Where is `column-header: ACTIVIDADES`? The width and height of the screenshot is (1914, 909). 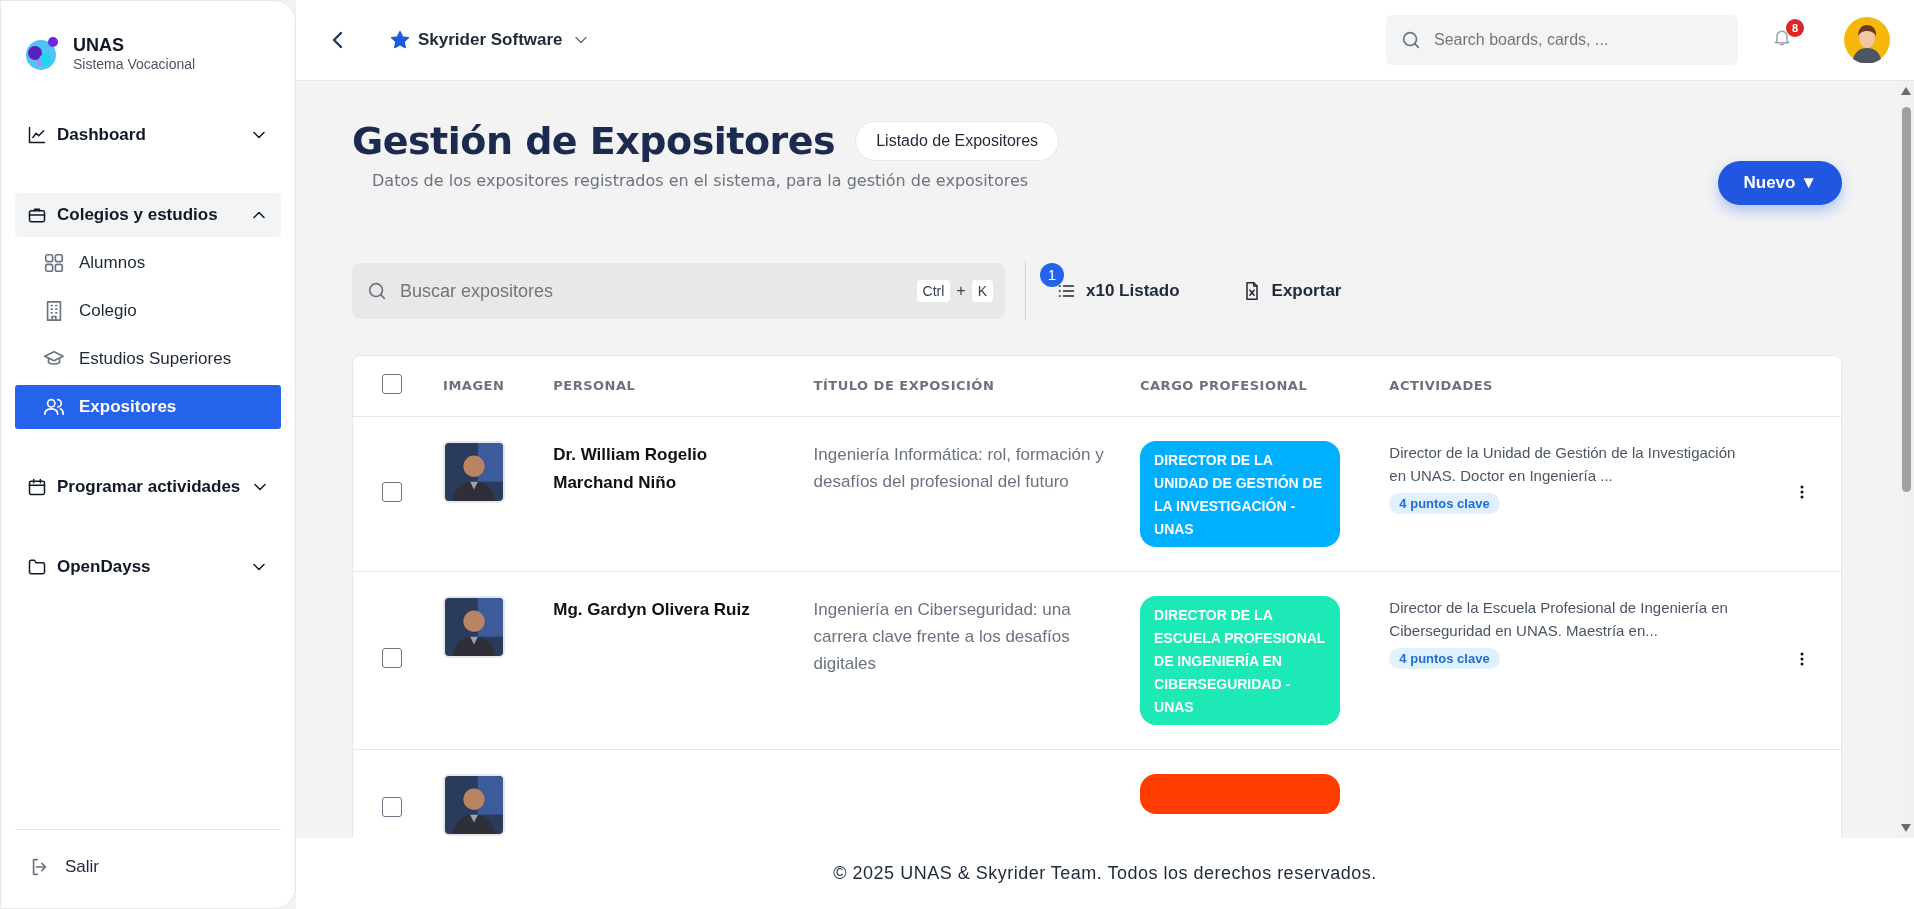
column-header: ACTIVIDADES is located at coordinates (1570, 386).